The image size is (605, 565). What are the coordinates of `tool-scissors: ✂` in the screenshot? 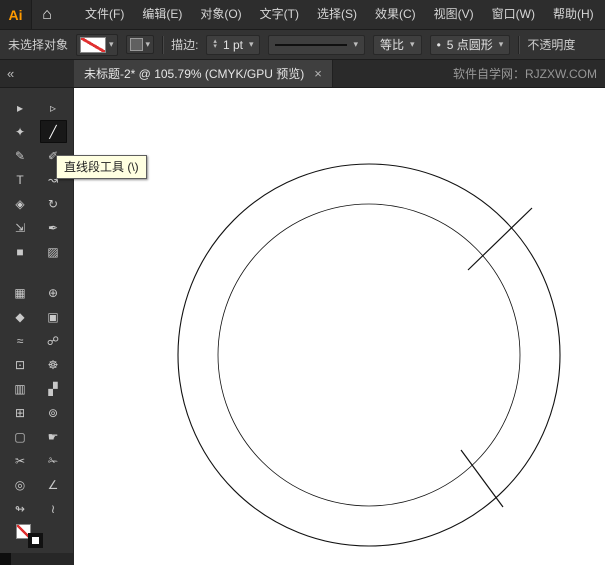 It's located at (20, 460).